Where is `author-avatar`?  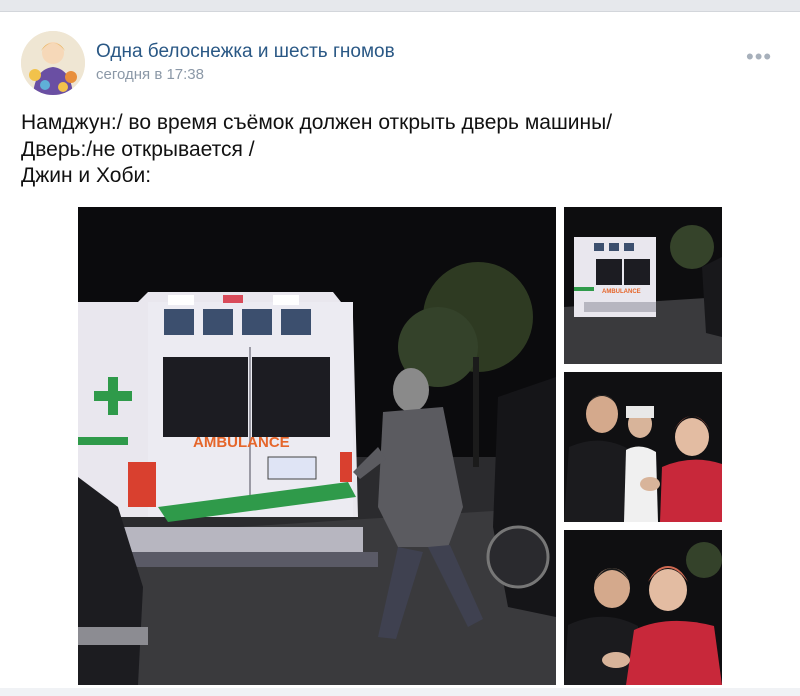 author-avatar is located at coordinates (53, 63).